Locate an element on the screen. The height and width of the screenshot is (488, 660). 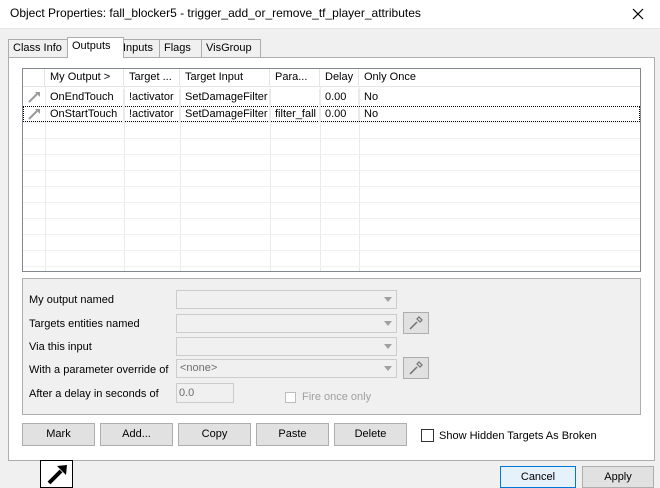
cell-my-output: OnEndTouch is located at coordinates (84, 97).